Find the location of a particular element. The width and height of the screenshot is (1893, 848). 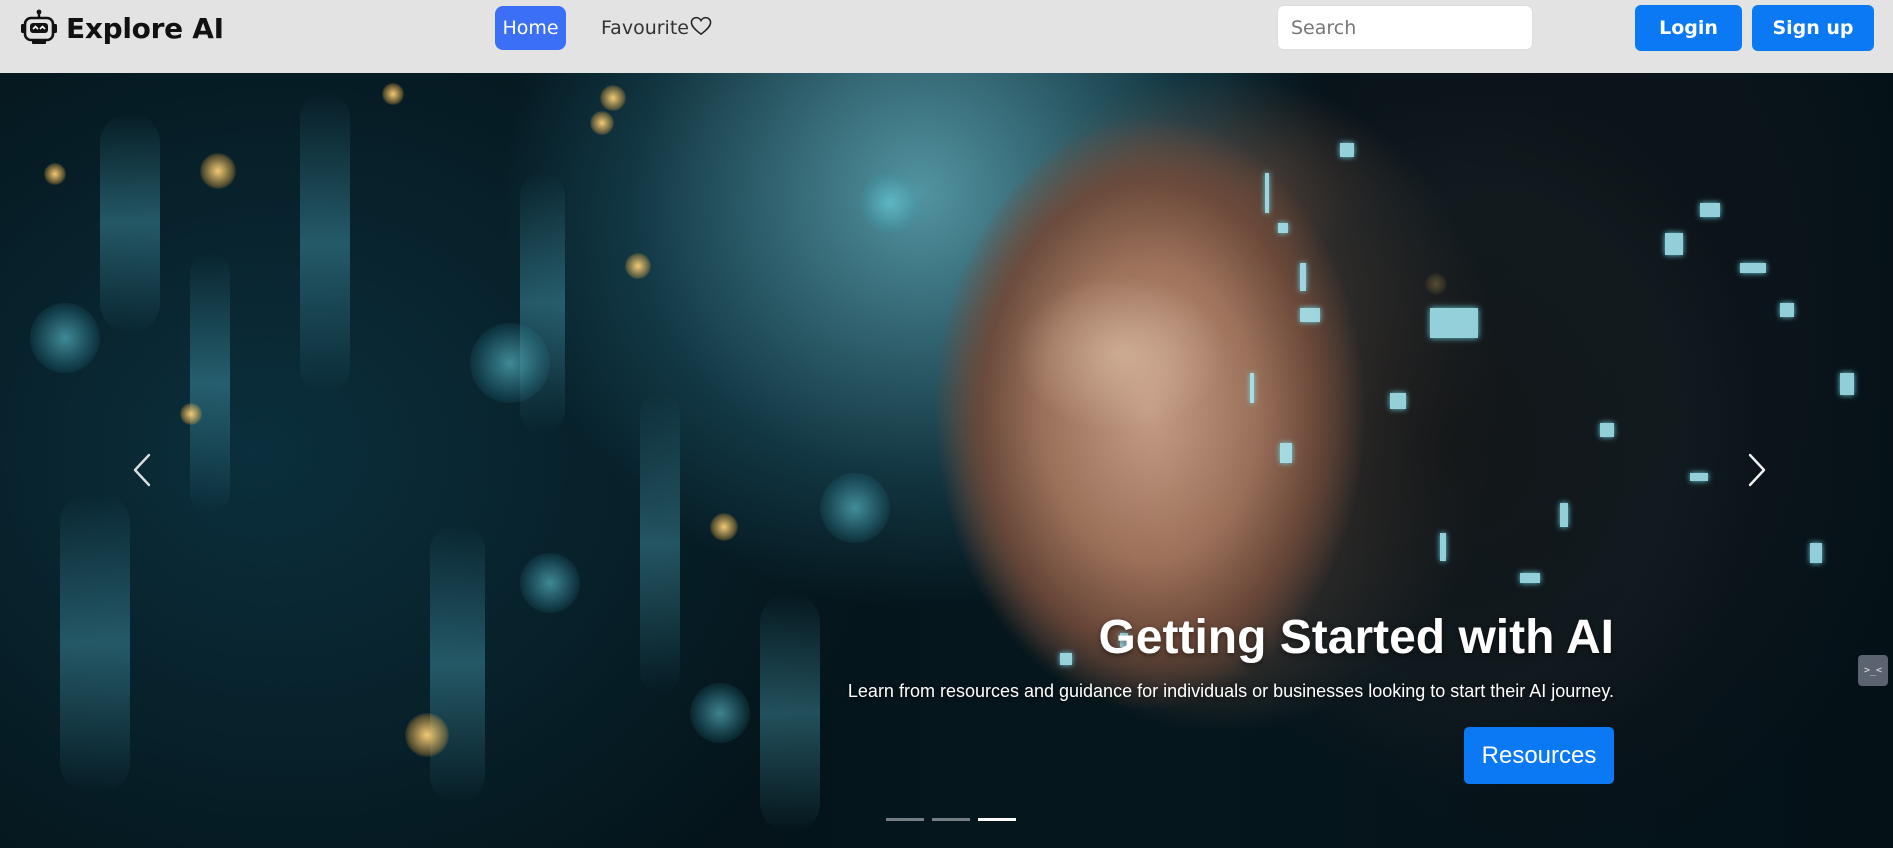

login-button: Login is located at coordinates (1688, 28).